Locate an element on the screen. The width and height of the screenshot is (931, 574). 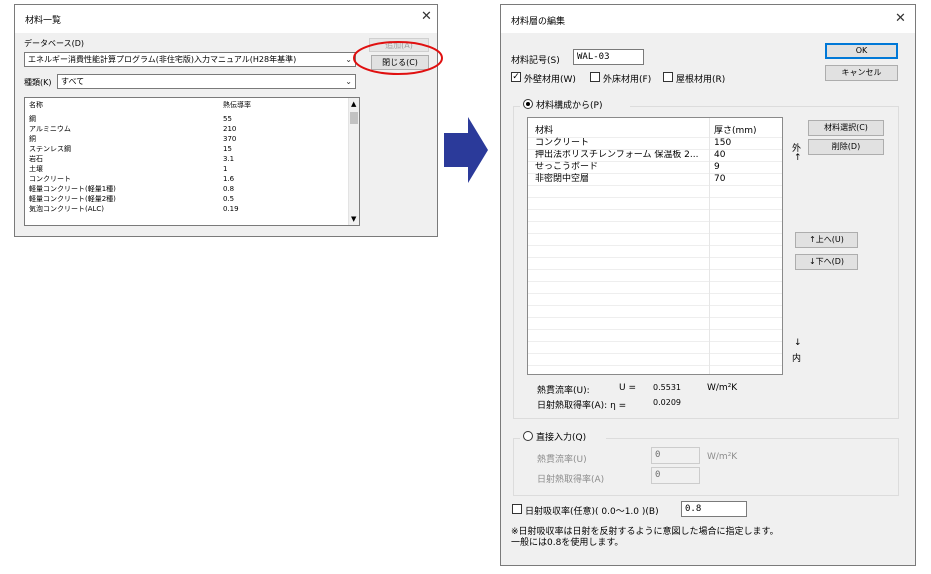
dialog-title: 材料層の編集 is located at coordinates (538, 22).